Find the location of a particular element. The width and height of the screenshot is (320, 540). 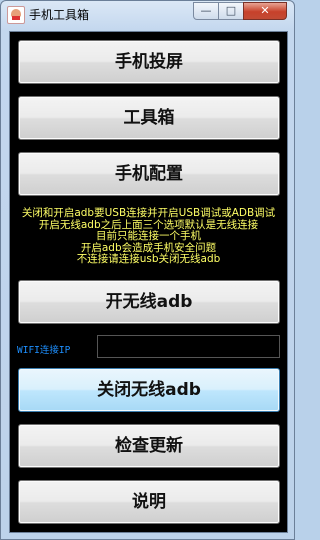

maximize-button: □ is located at coordinates (231, 11).